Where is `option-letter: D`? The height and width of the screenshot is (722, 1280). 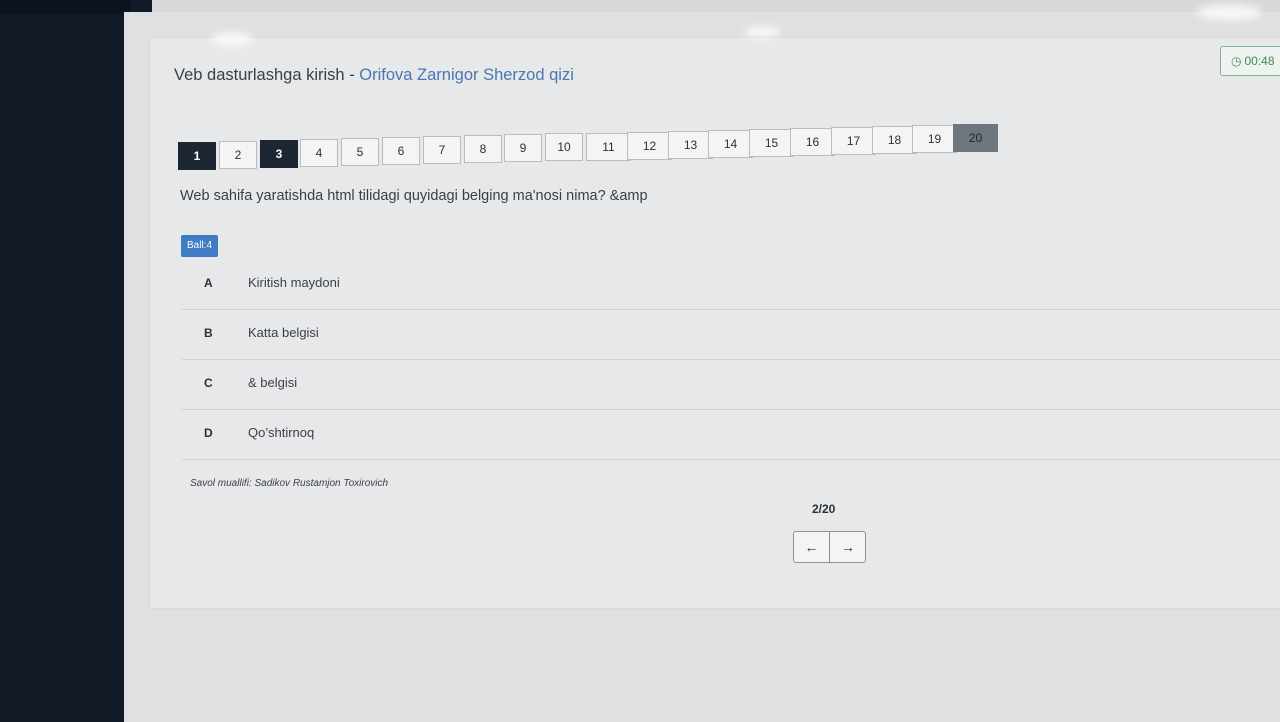
option-letter: D is located at coordinates (208, 433).